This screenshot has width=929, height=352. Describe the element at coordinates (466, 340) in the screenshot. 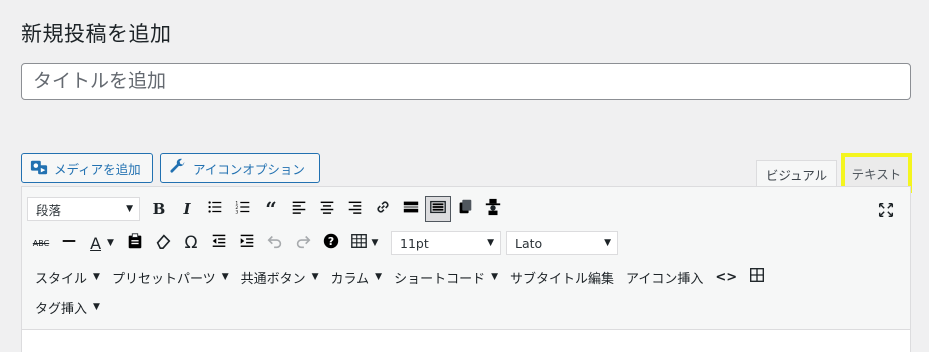

I see `editor-content-area` at that location.